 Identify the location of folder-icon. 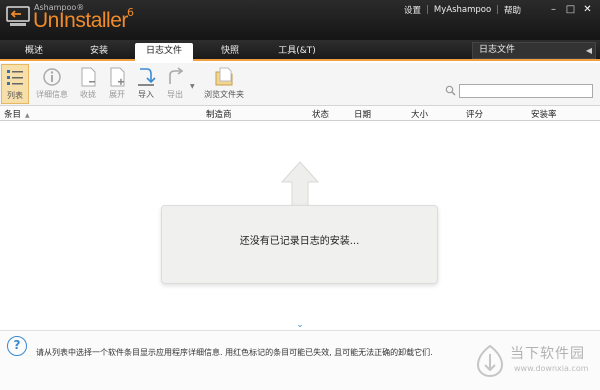
(224, 76).